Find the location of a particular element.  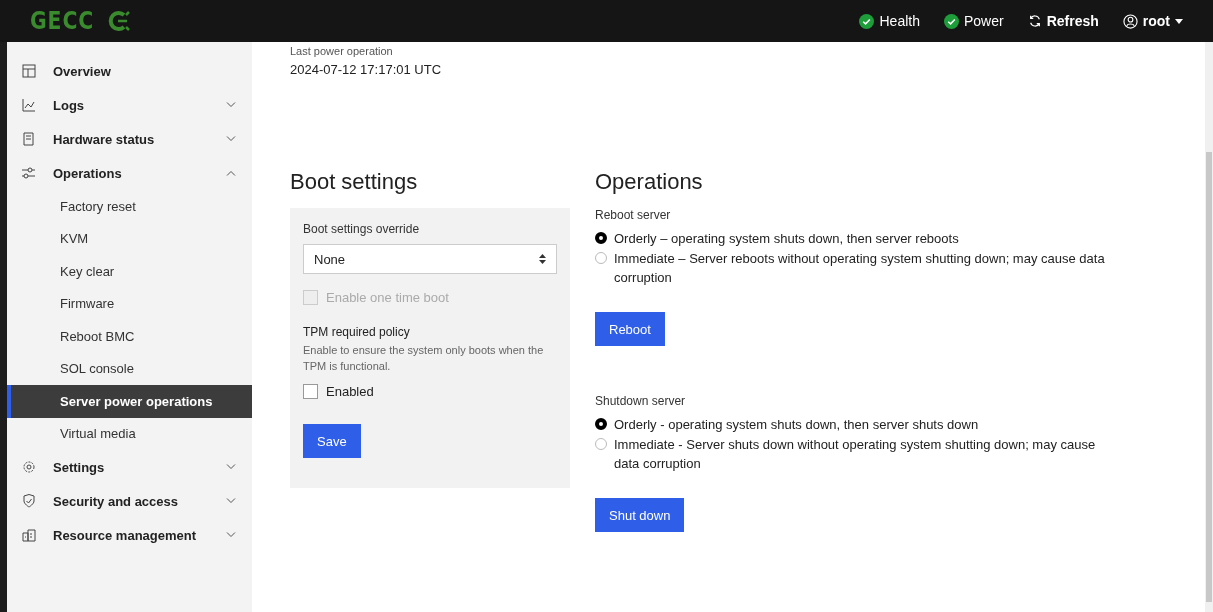

sidebar-item: Resource management is located at coordinates (129, 535).